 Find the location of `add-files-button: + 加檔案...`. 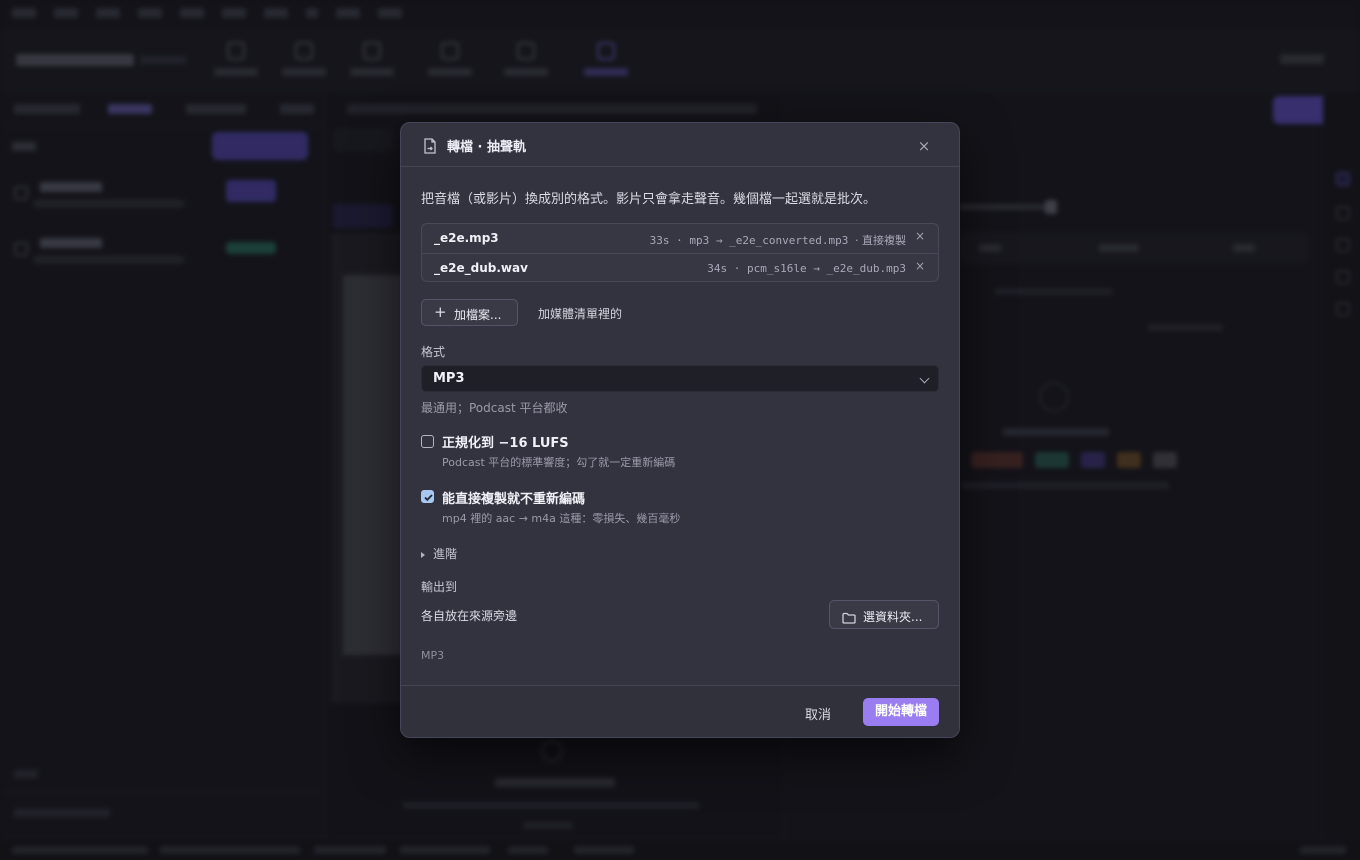

add-files-button: + 加檔案... is located at coordinates (469, 312).